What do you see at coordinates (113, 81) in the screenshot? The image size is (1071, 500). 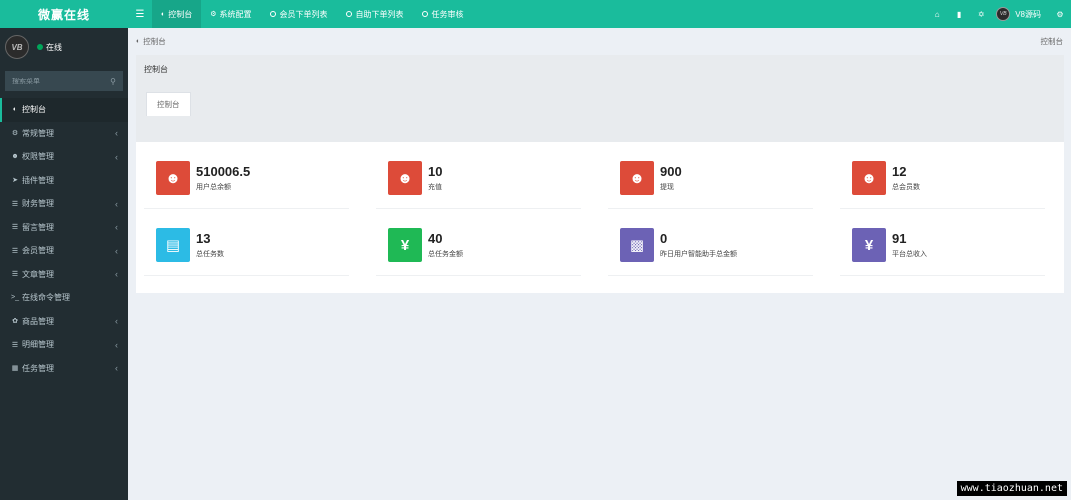 I see `search-icon: ⚲` at bounding box center [113, 81].